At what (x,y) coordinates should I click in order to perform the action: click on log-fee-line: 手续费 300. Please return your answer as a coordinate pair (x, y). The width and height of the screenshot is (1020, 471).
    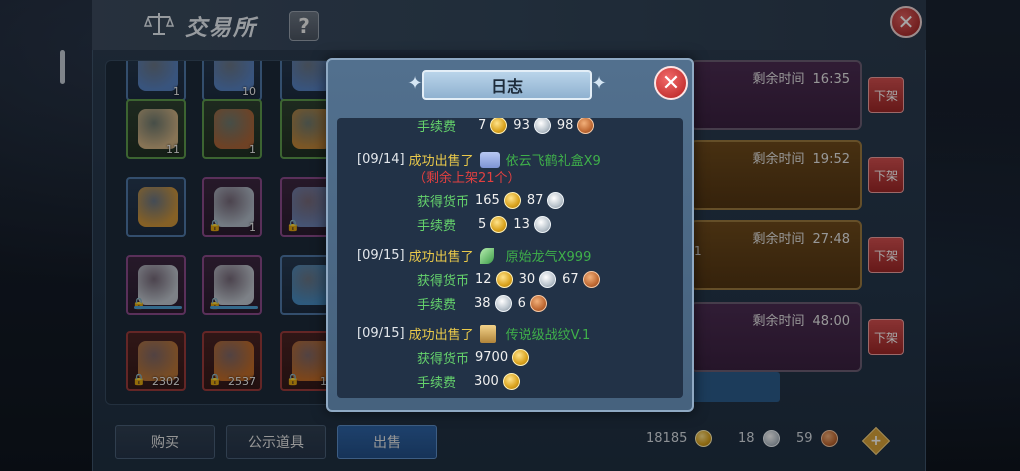
    Looking at the image, I should click on (468, 381).